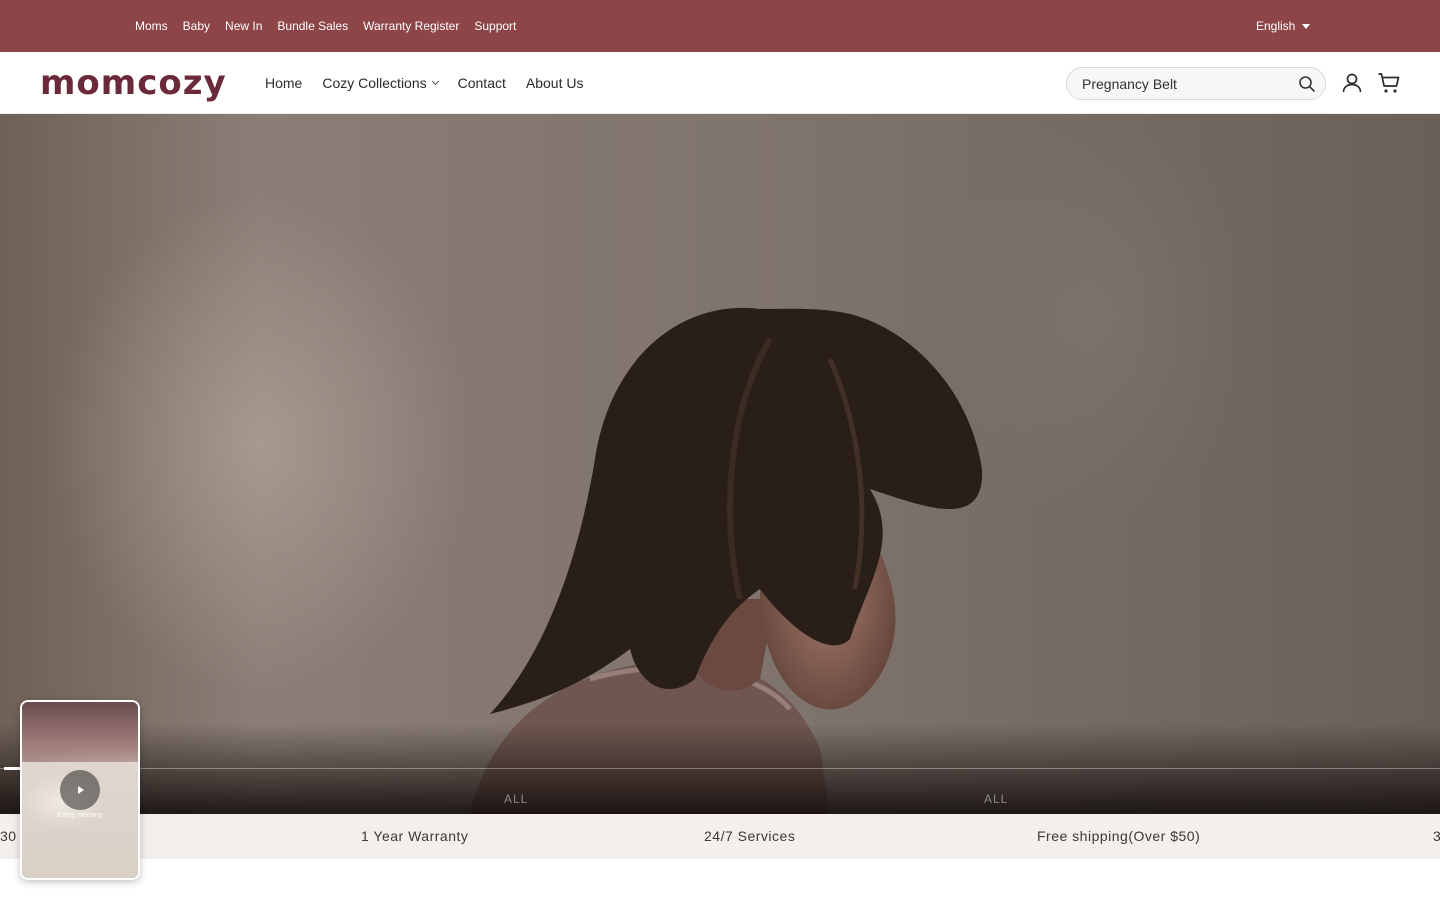  What do you see at coordinates (12, 768) in the screenshot?
I see `hero-progress-fill` at bounding box center [12, 768].